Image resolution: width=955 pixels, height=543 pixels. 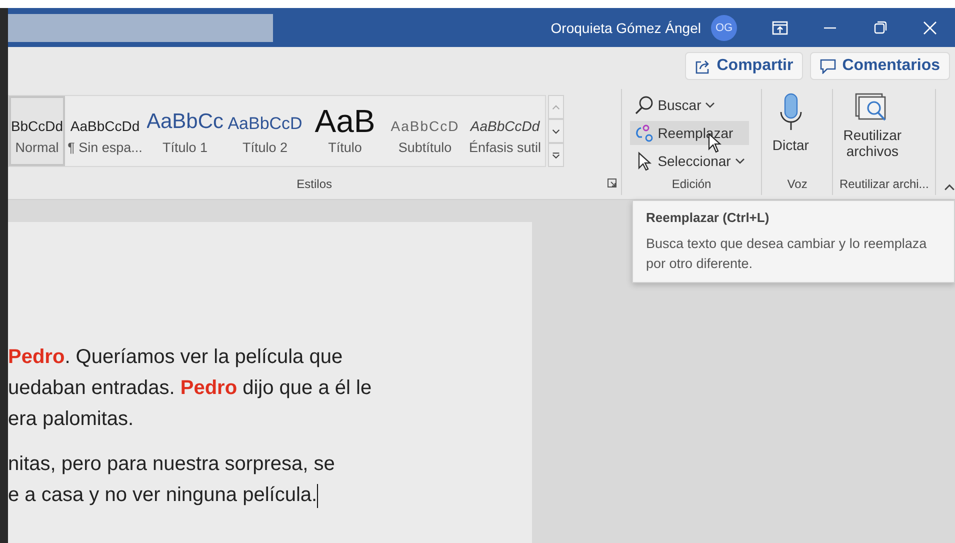 I want to click on document-text-line: nitas, pero para nuestra sorpresa, se, so click(x=172, y=464).